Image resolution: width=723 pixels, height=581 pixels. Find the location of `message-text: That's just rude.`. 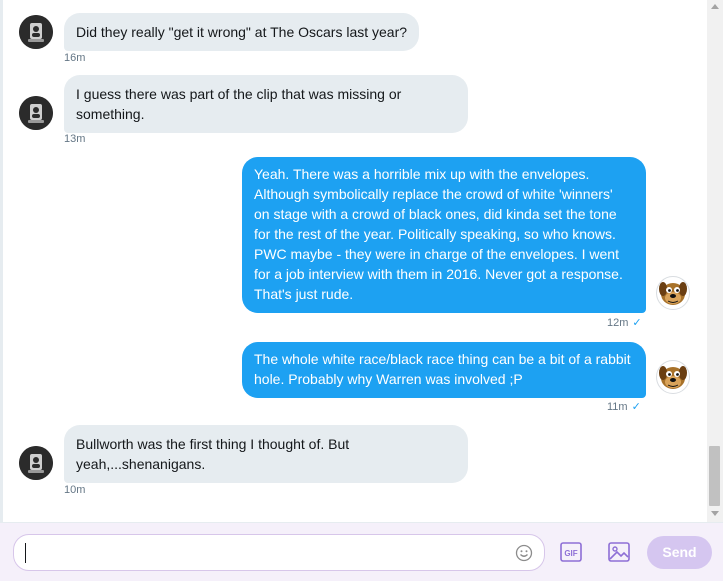

message-text: That's just rude. is located at coordinates (304, 294).